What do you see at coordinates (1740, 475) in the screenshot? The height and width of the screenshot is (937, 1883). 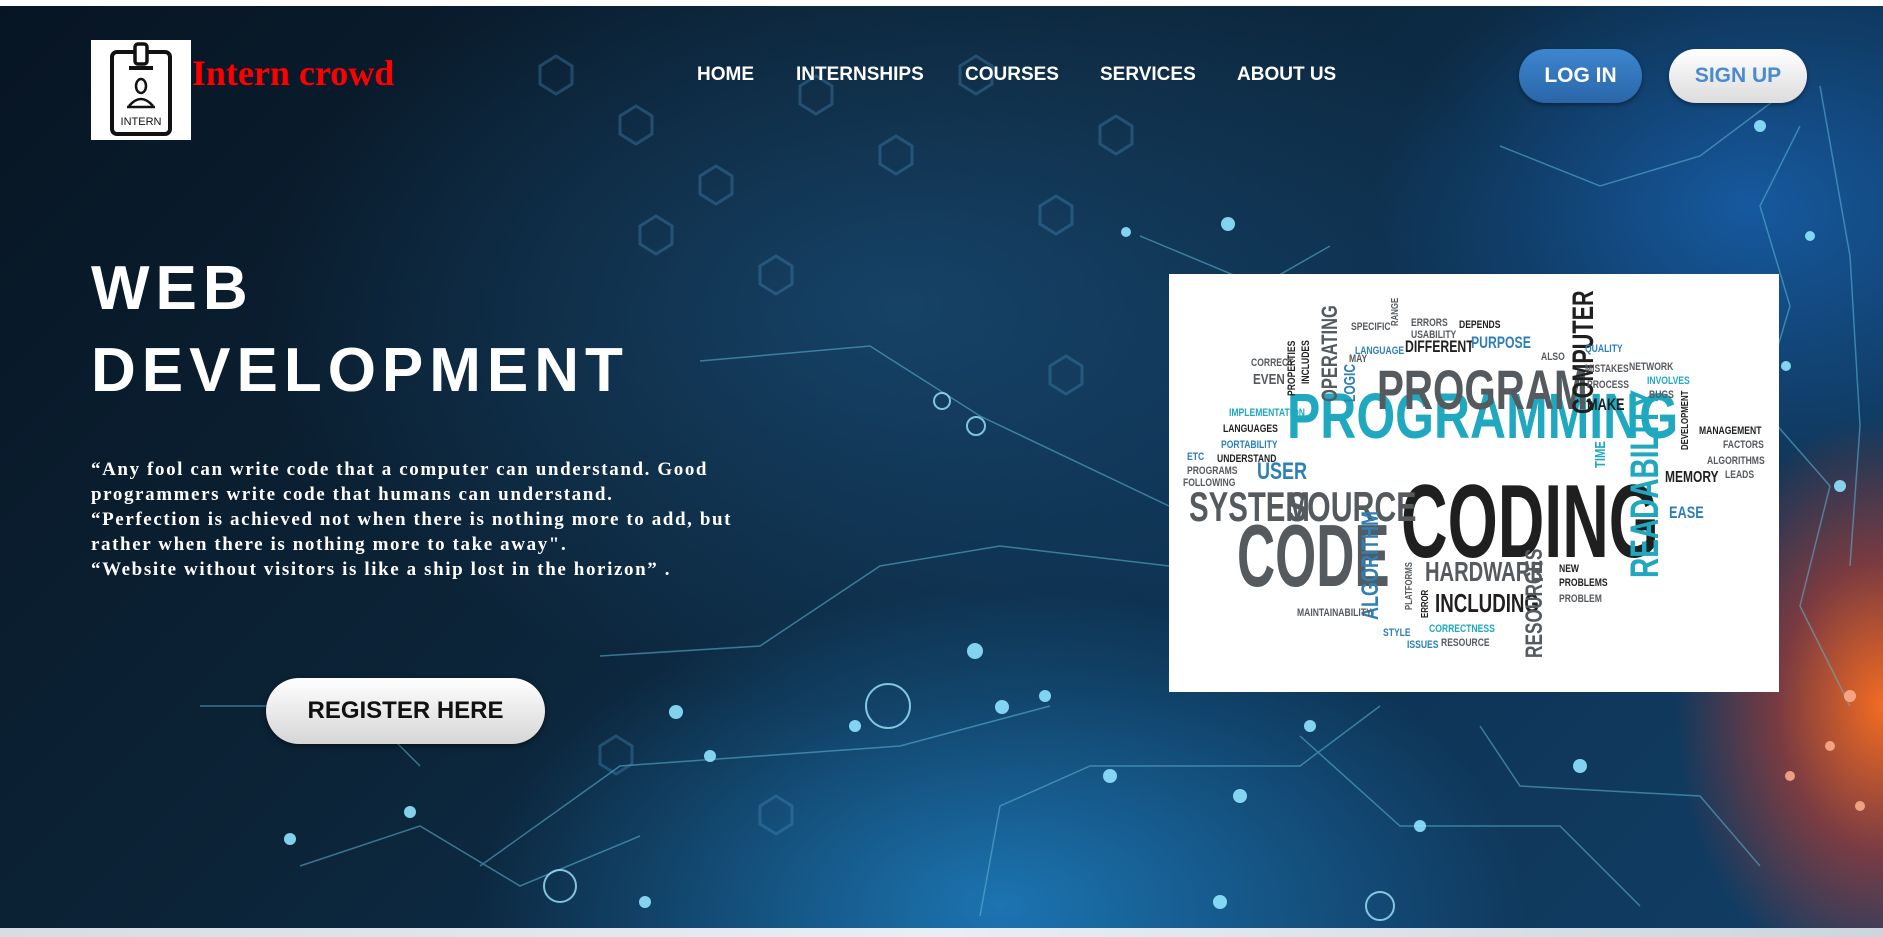 I see `word-leads: LEADS` at bounding box center [1740, 475].